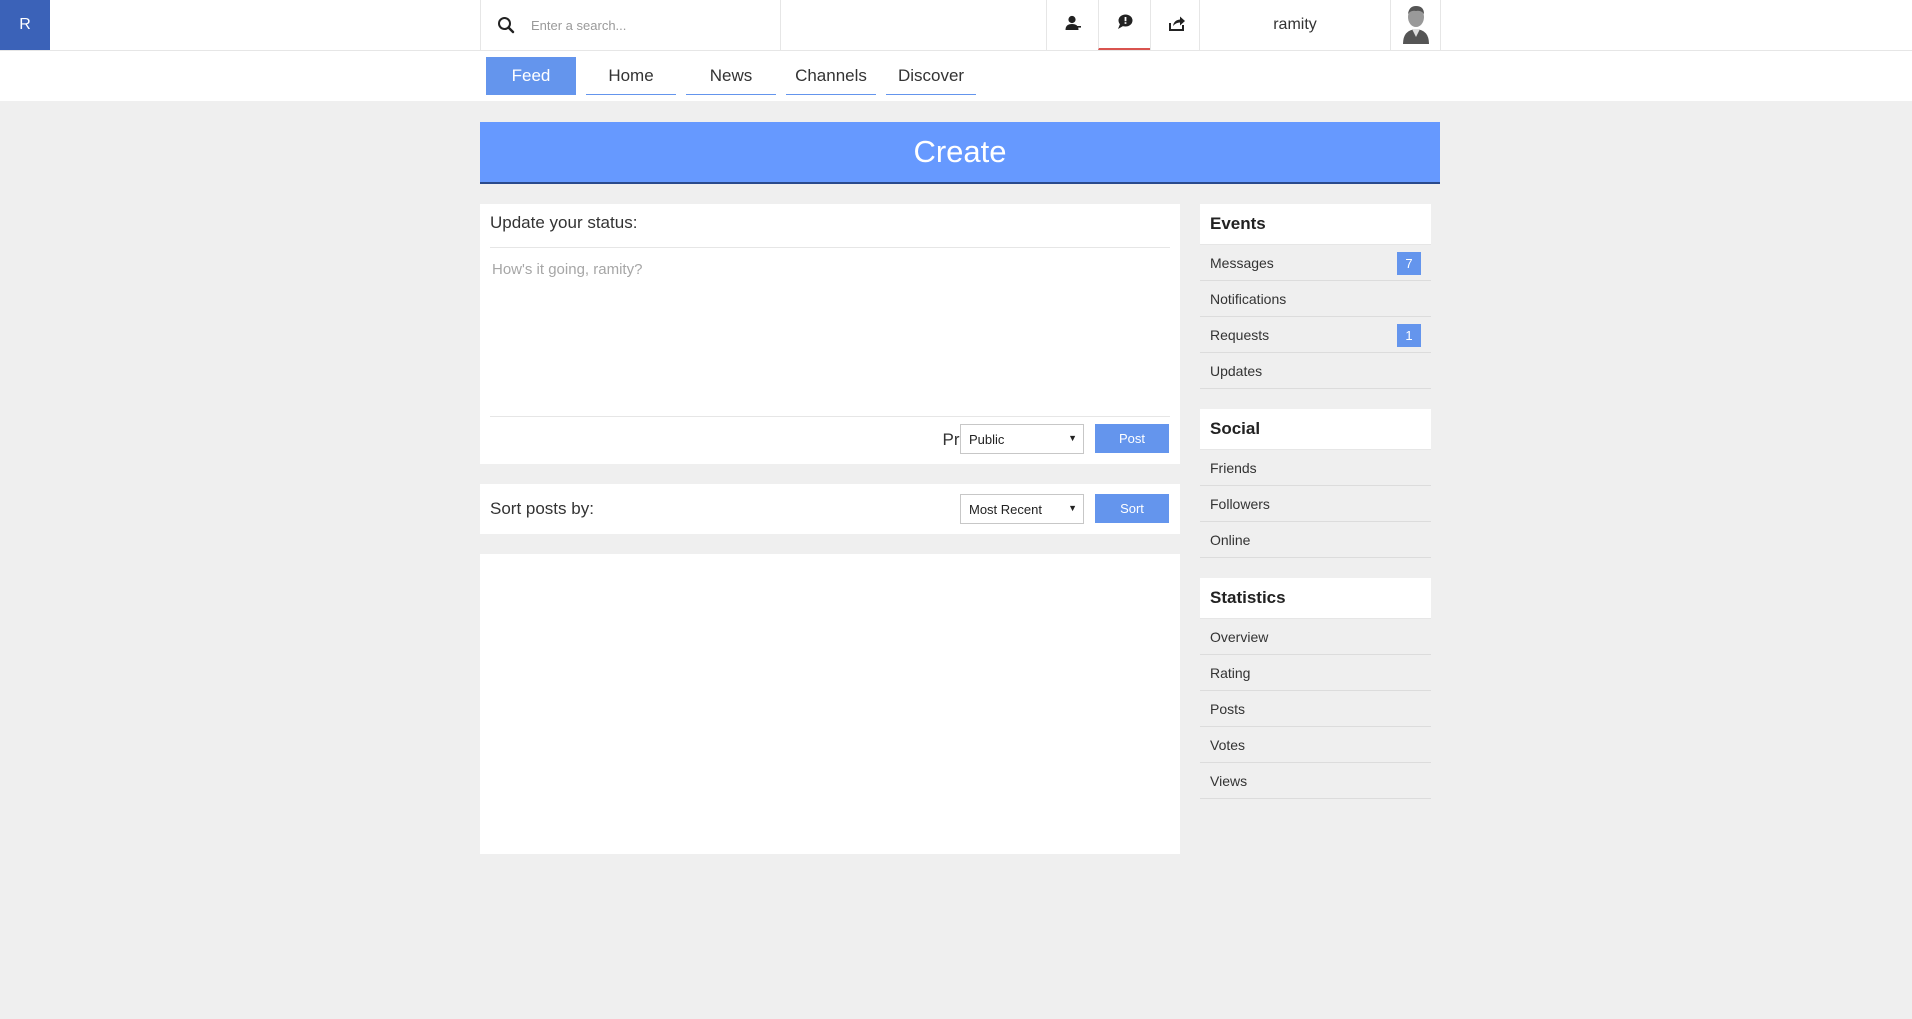 The image size is (1912, 1019). What do you see at coordinates (1315, 745) in the screenshot?
I see `sidebar-item-votes: Votes` at bounding box center [1315, 745].